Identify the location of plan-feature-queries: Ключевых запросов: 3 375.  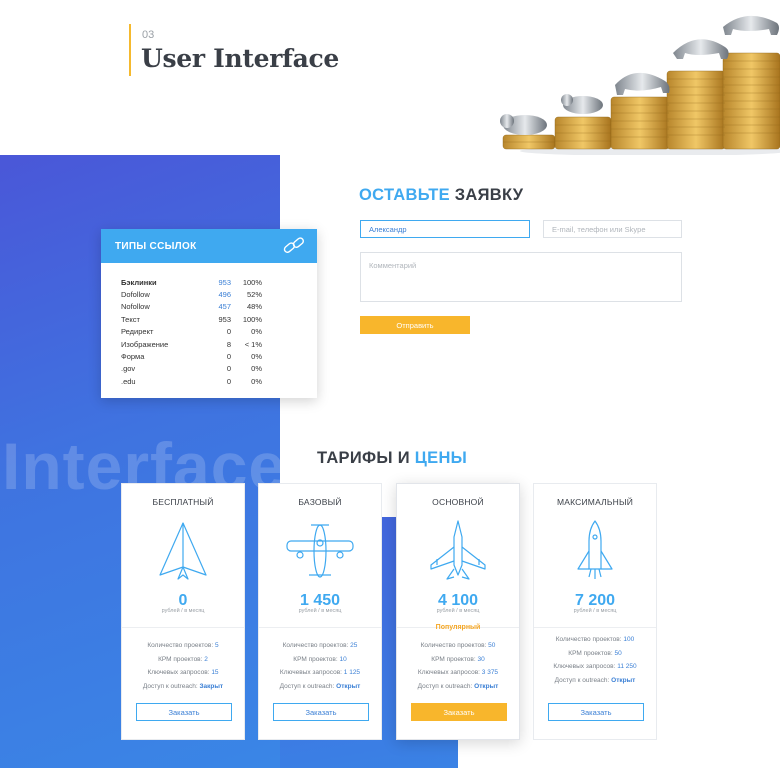
(458, 672).